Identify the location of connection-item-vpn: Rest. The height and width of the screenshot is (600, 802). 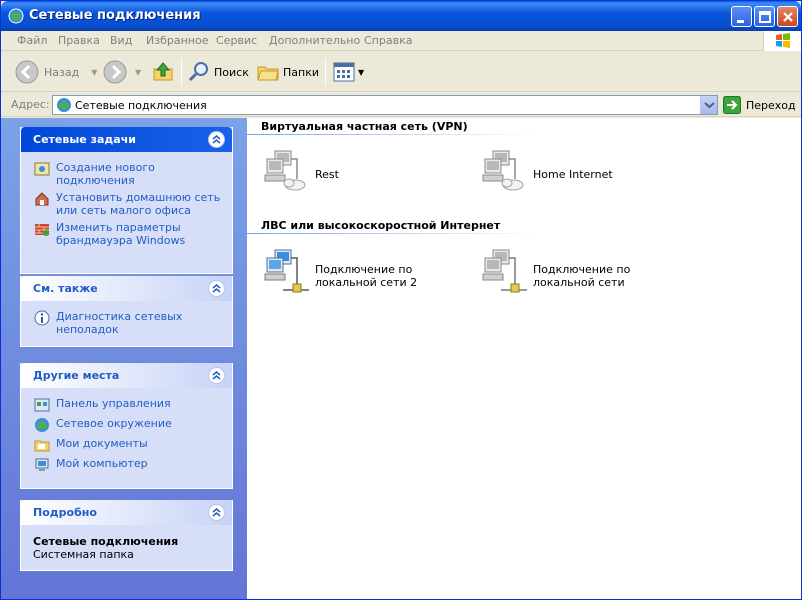
(352, 175).